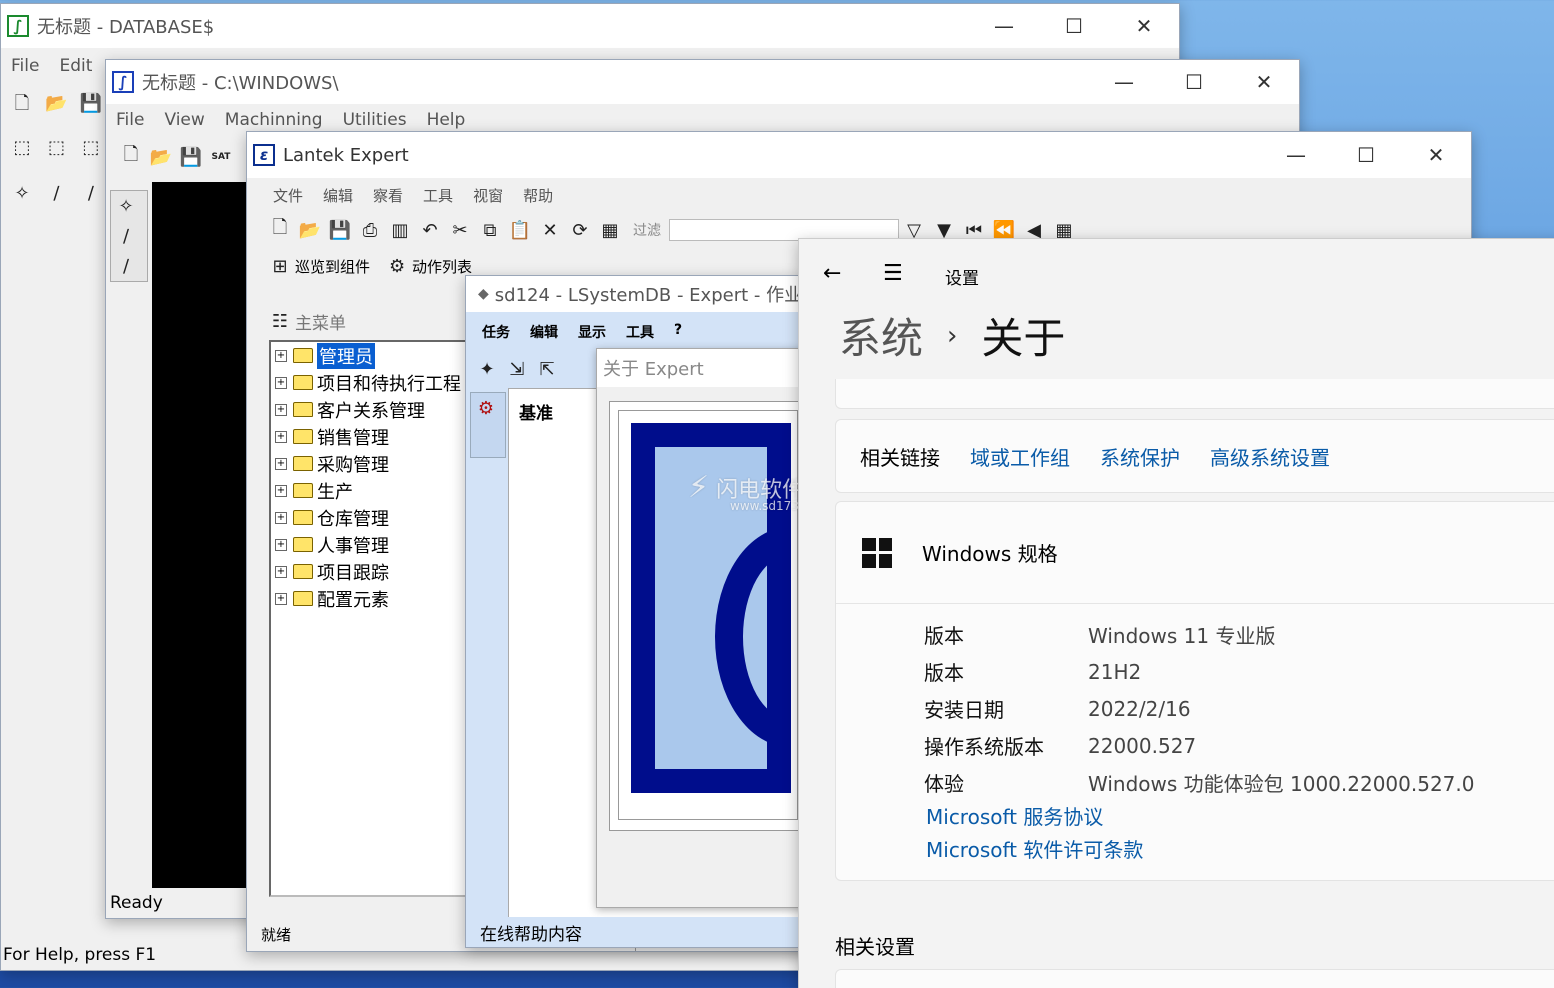  What do you see at coordinates (374, 382) in the screenshot?
I see `tree-item: + 项目和待执行工程` at bounding box center [374, 382].